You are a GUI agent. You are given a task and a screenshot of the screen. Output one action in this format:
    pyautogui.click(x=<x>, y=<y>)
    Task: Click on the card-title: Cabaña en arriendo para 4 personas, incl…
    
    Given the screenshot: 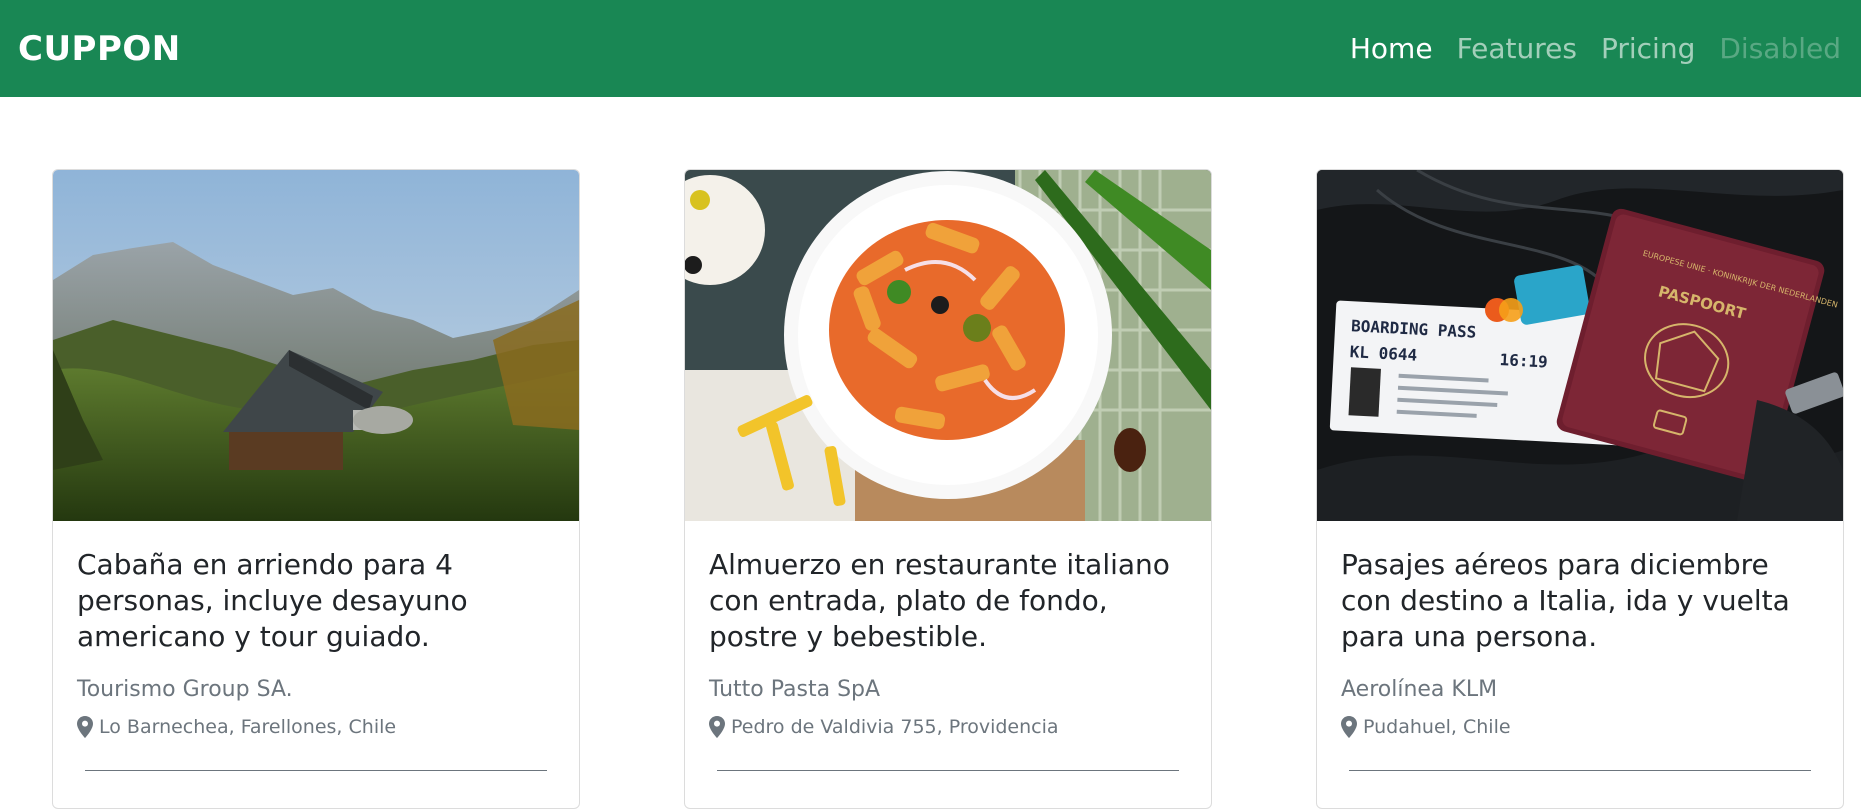 What is the action you would take?
    pyautogui.click(x=316, y=601)
    